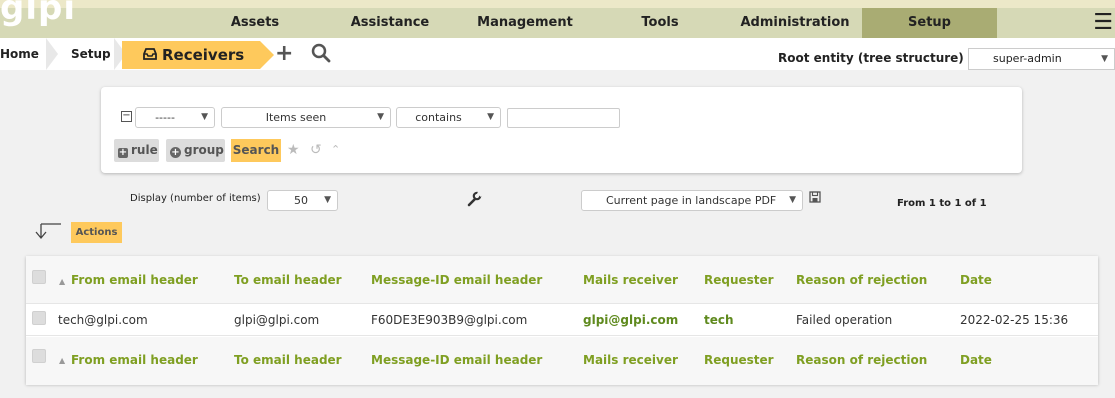  I want to click on breadcrumb-current-label: Receivers, so click(203, 55).